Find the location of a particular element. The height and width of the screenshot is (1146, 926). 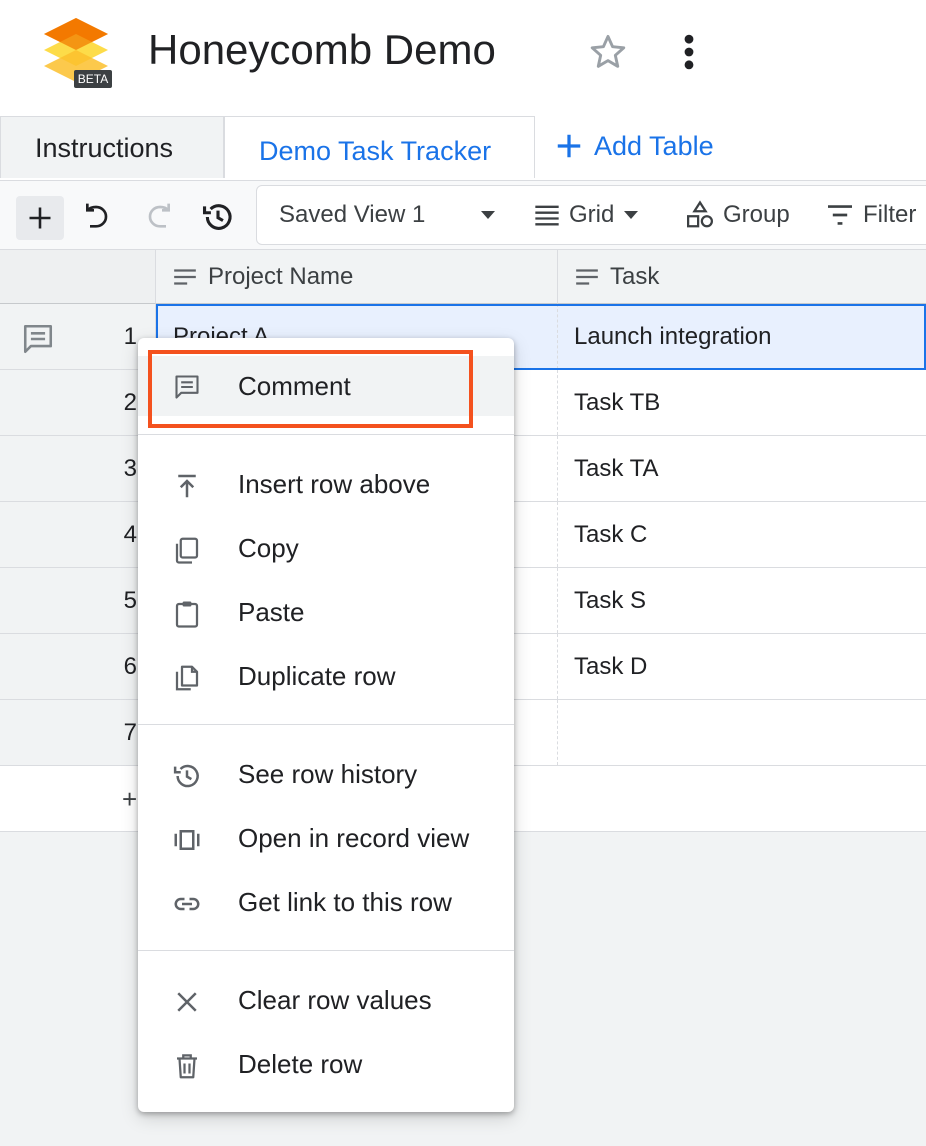

add-row-plus: + is located at coordinates (130, 799).